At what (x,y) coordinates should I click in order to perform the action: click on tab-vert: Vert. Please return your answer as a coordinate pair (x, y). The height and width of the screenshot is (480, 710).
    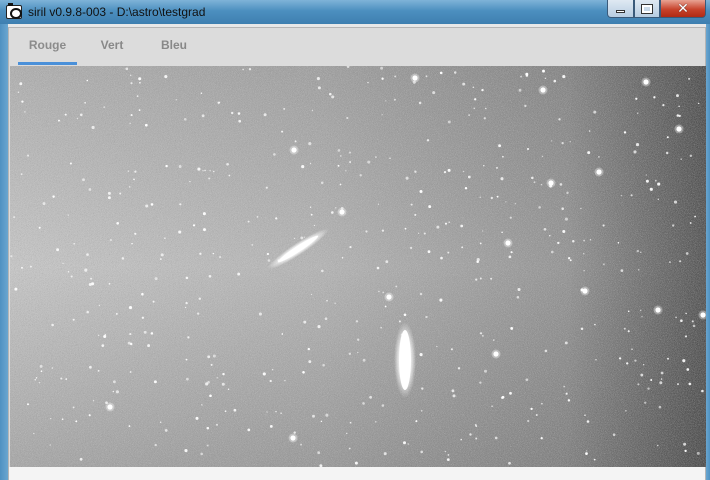
    Looking at the image, I should click on (112, 51).